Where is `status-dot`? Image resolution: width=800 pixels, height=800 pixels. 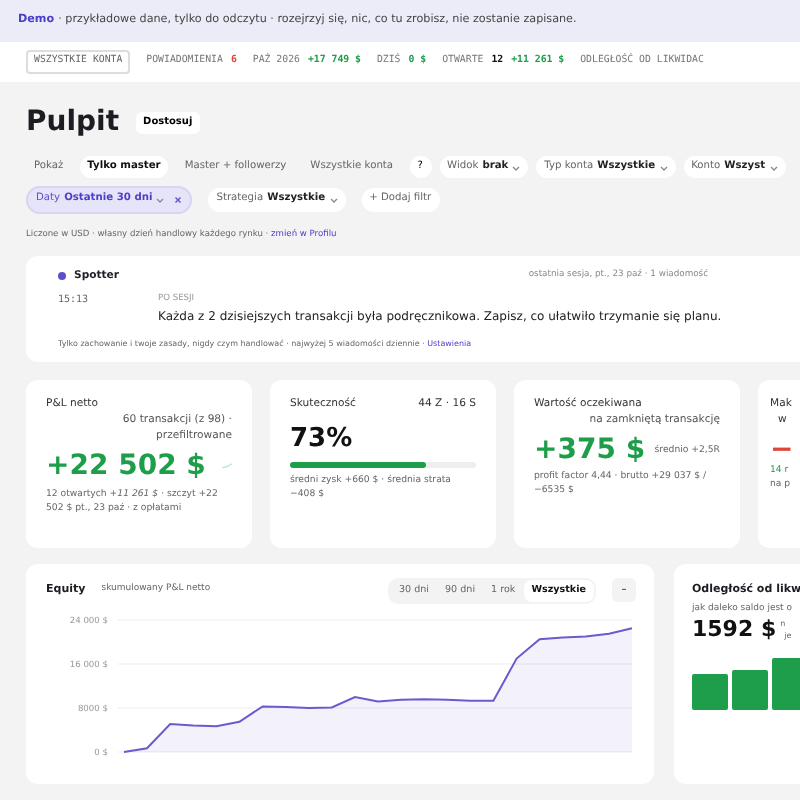
status-dot is located at coordinates (62, 276).